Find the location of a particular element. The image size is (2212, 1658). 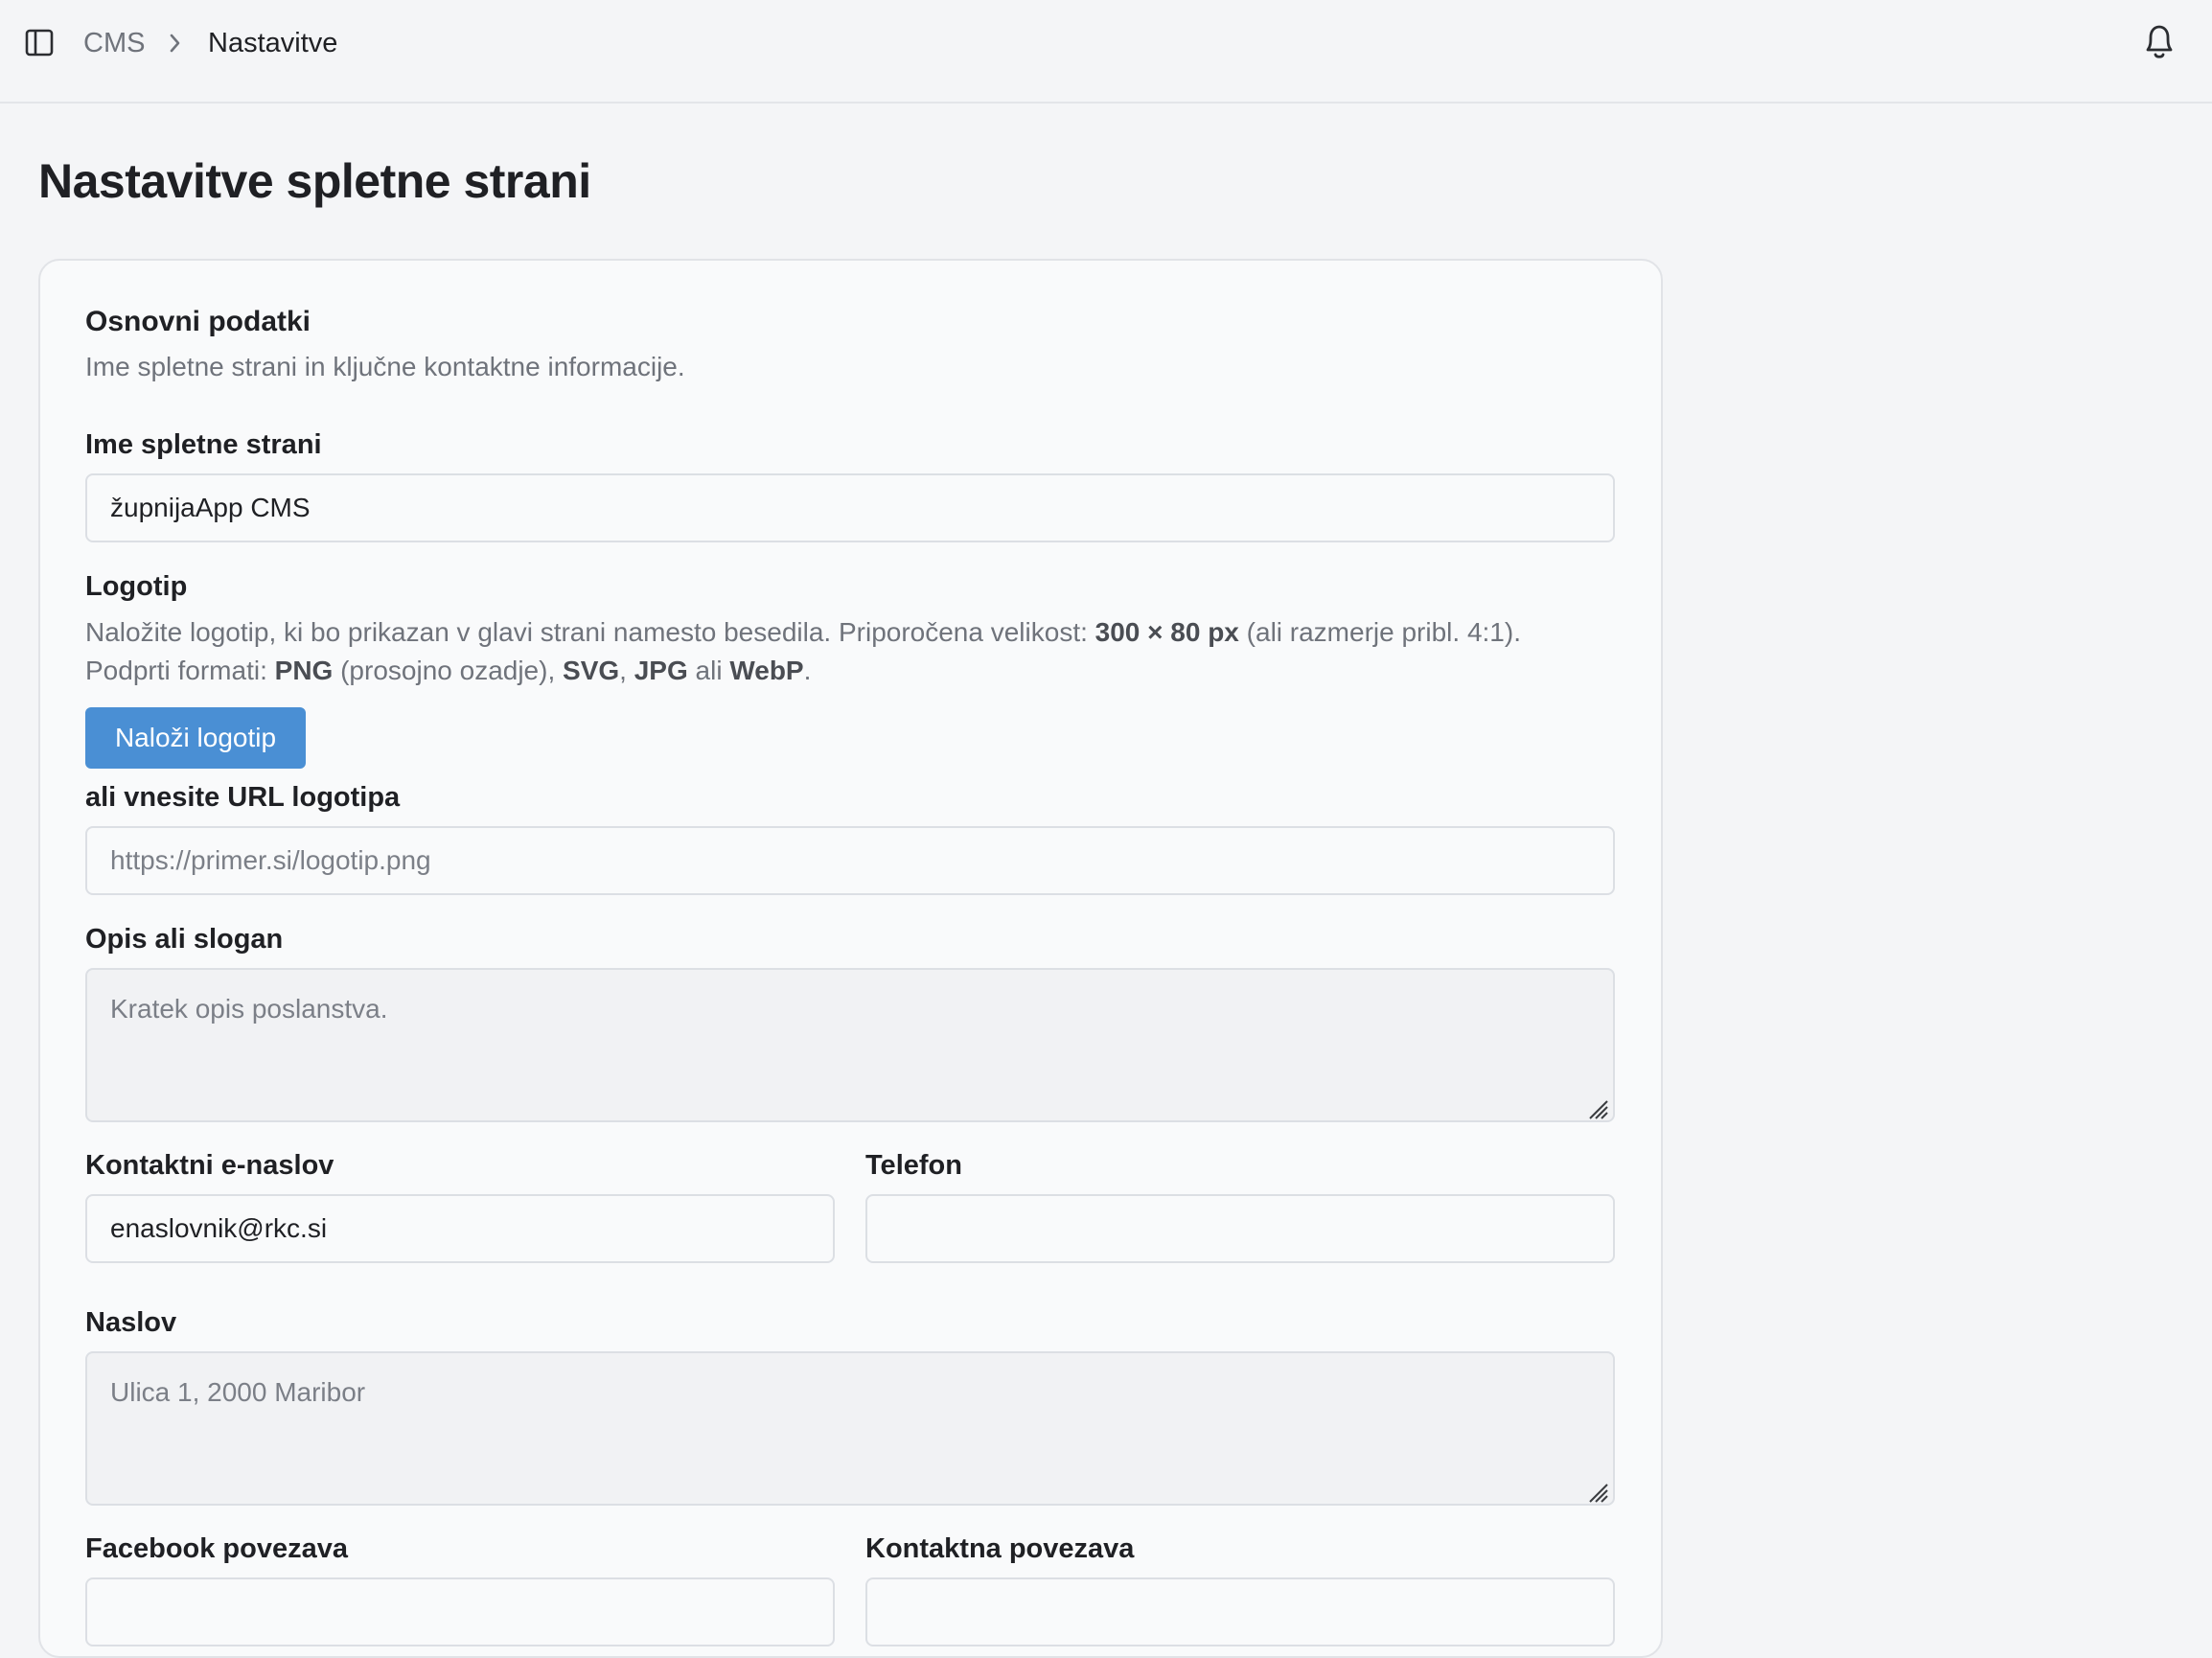

facebook-input is located at coordinates (460, 1611).